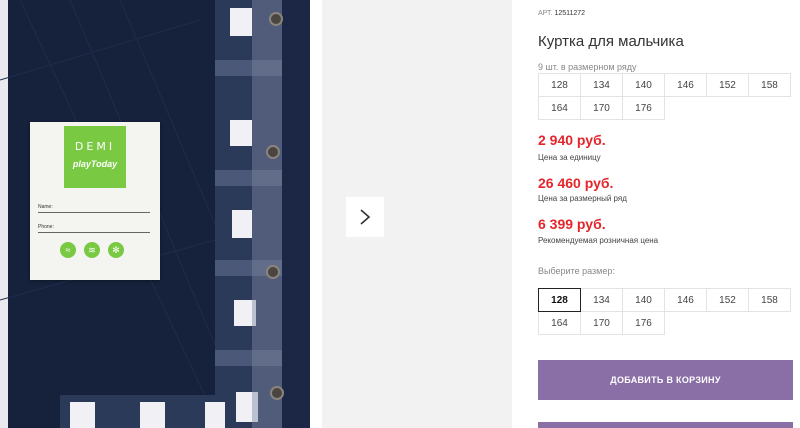 The image size is (800, 428). Describe the element at coordinates (643, 300) in the screenshot. I see `size-option: 140` at that location.